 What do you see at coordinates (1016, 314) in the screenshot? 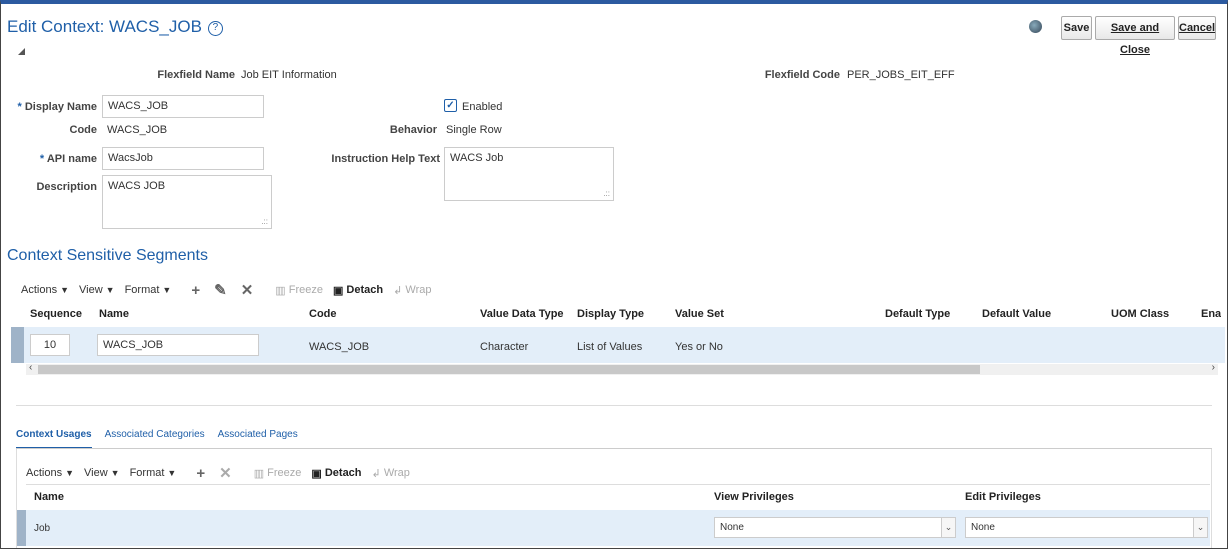
I see `column-header: Default Value` at bounding box center [1016, 314].